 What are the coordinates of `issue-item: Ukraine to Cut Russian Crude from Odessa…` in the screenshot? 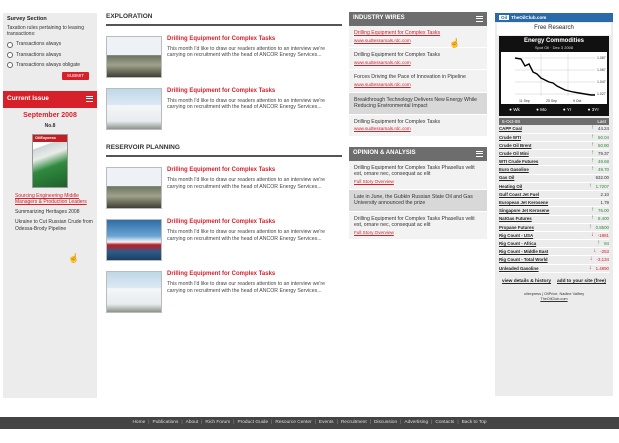 It's located at (54, 225).